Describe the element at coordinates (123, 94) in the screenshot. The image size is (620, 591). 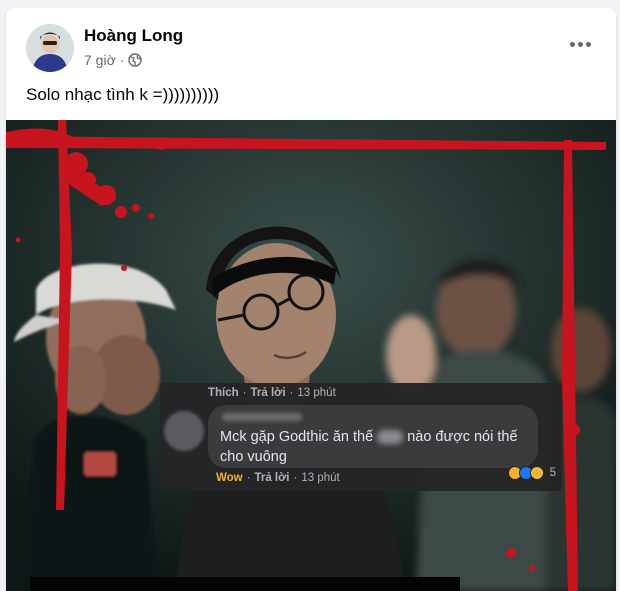
I see `post-text: Solo nhạc tình k =))))))))))` at that location.